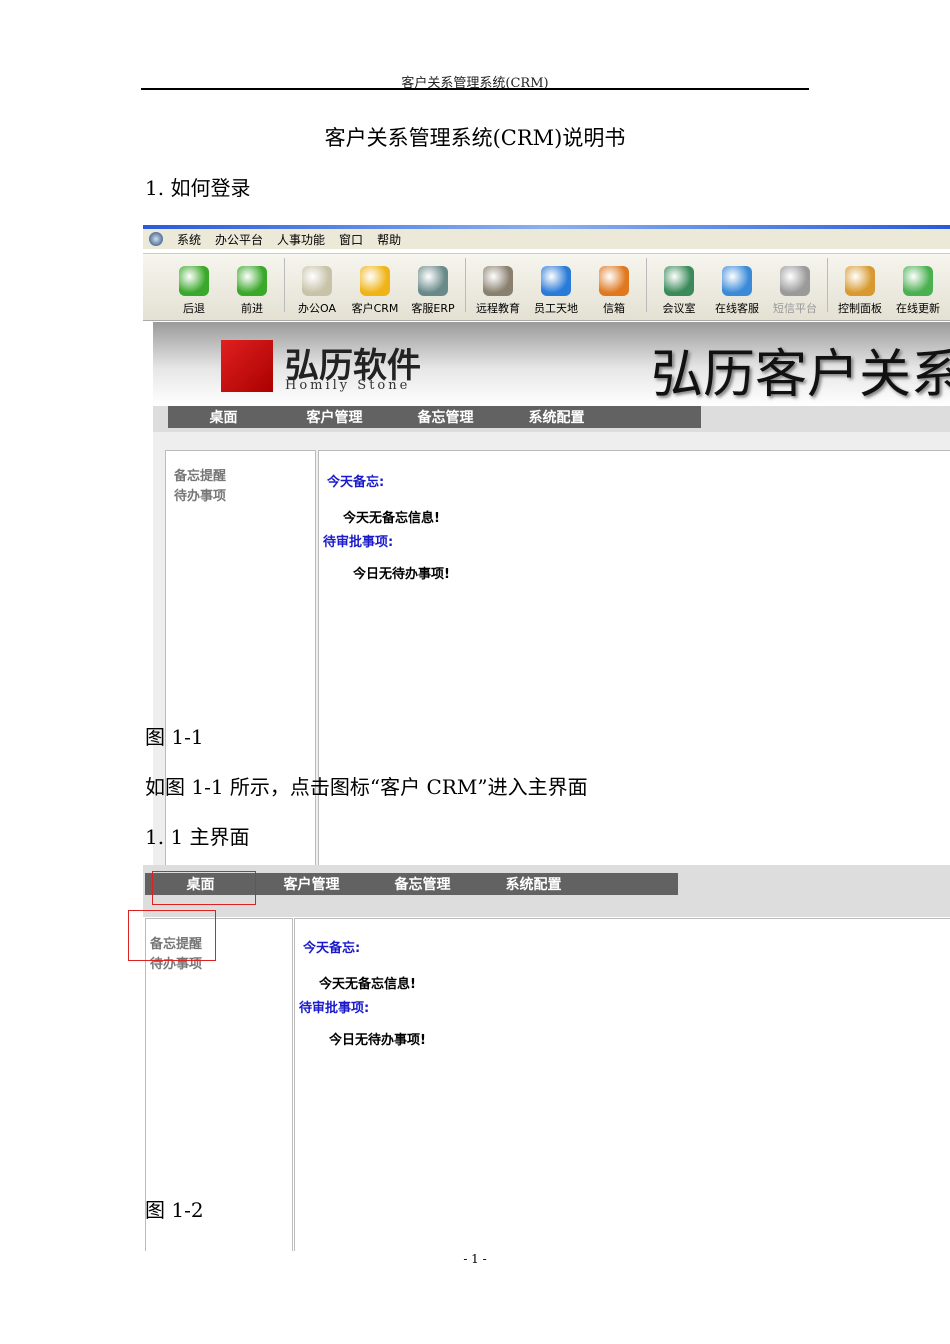  What do you see at coordinates (679, 281) in the screenshot?
I see `people-icon` at bounding box center [679, 281].